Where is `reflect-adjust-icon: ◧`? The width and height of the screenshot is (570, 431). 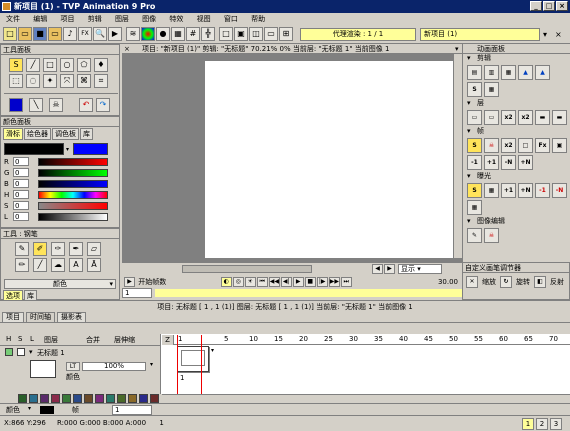
reflect-adjust-icon: ◧ is located at coordinates (540, 282).